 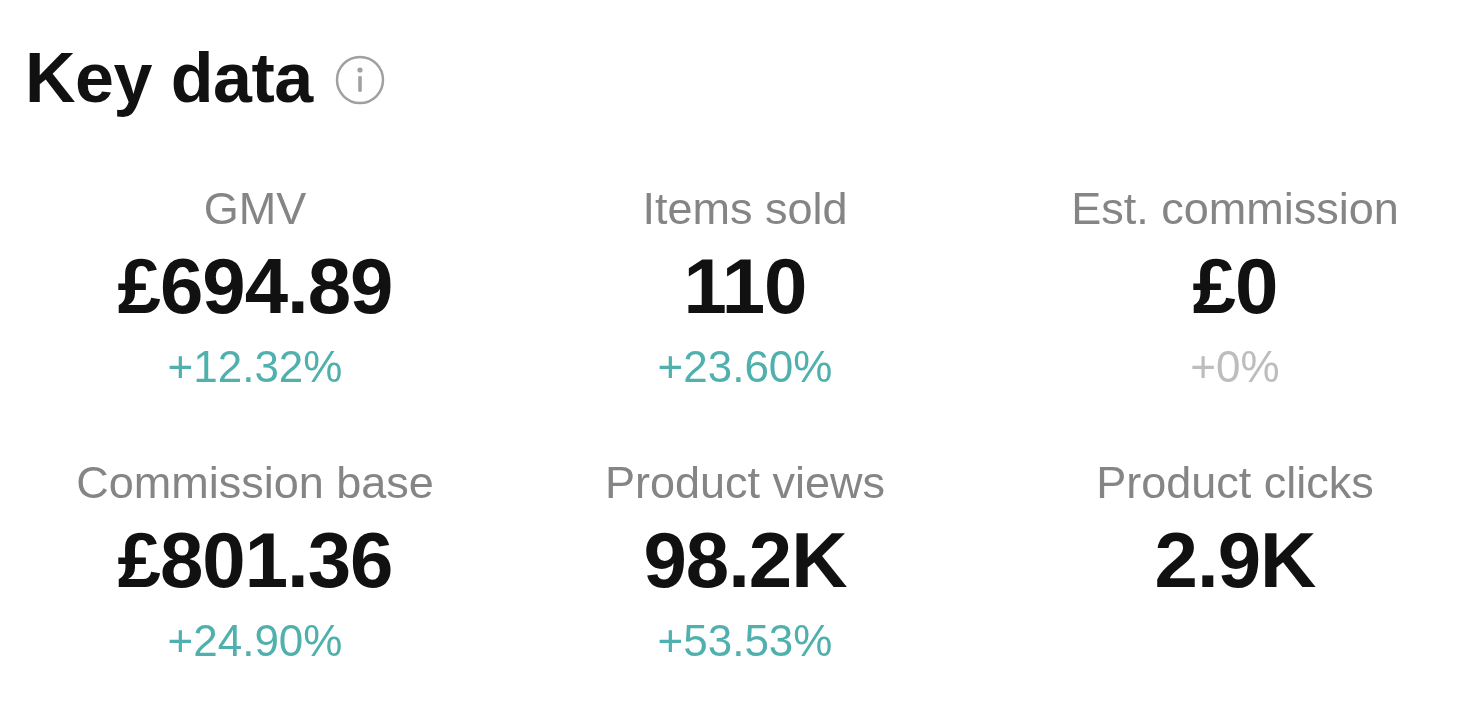 What do you see at coordinates (1235, 483) in the screenshot?
I see `metric-label: Product clicks` at bounding box center [1235, 483].